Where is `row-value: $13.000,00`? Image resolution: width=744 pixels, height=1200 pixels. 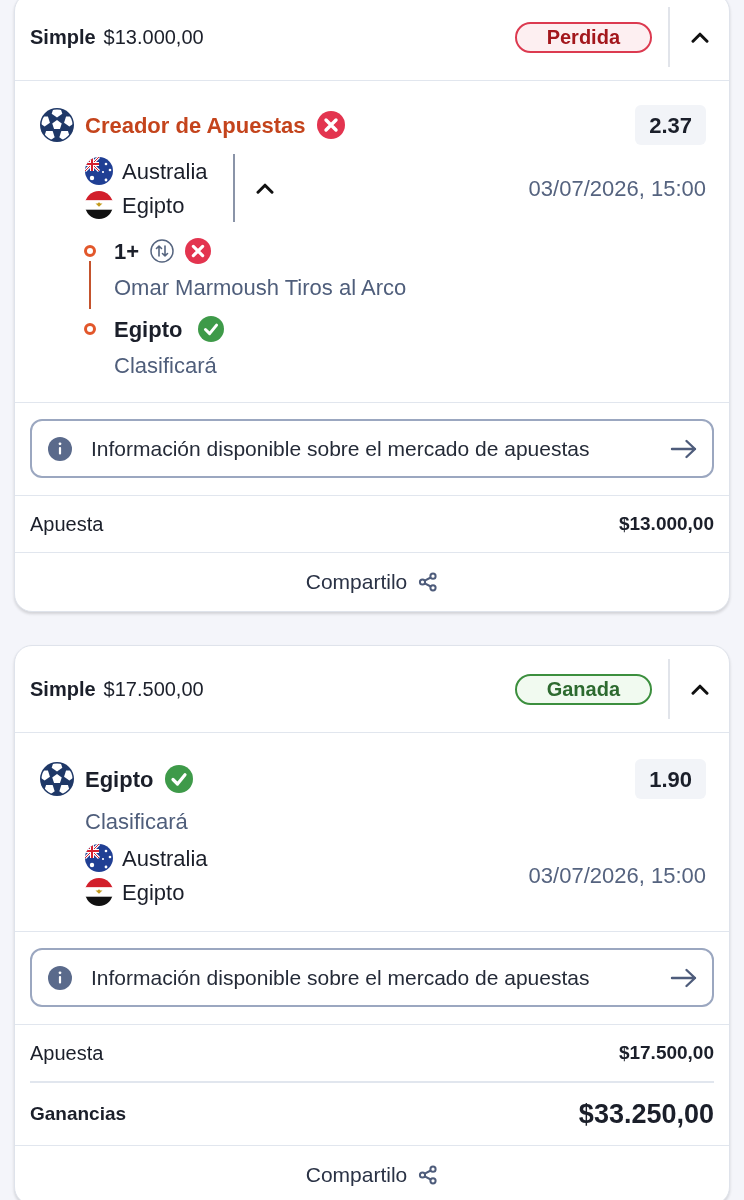 row-value: $13.000,00 is located at coordinates (666, 523).